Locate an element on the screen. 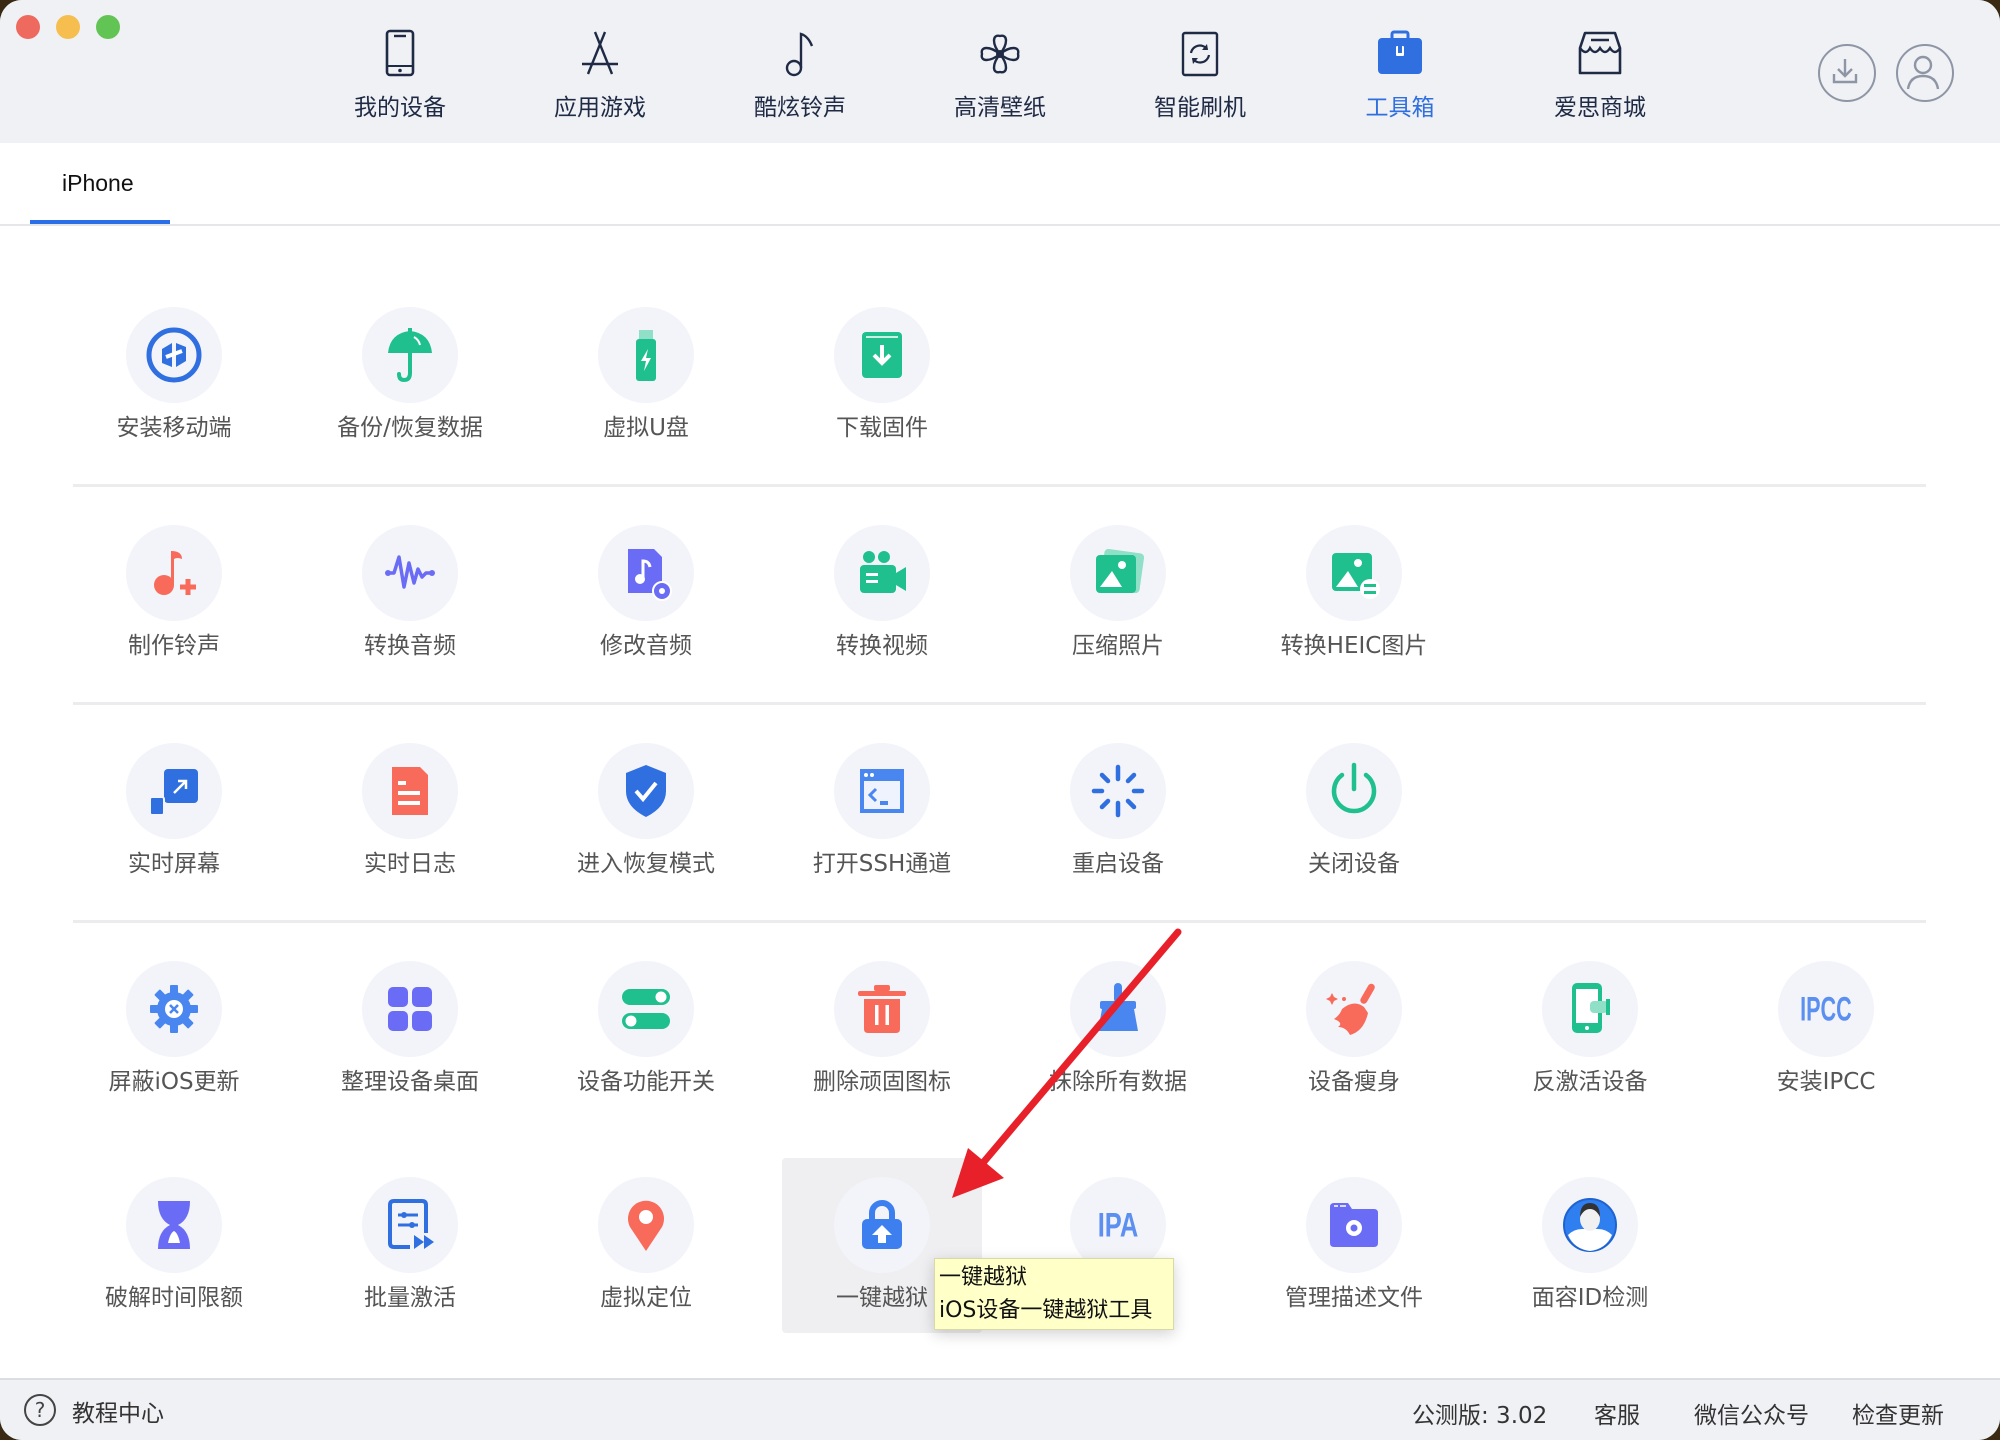 The image size is (2000, 1440). tool-label: 设备瘦身 is located at coordinates (1354, 1082).